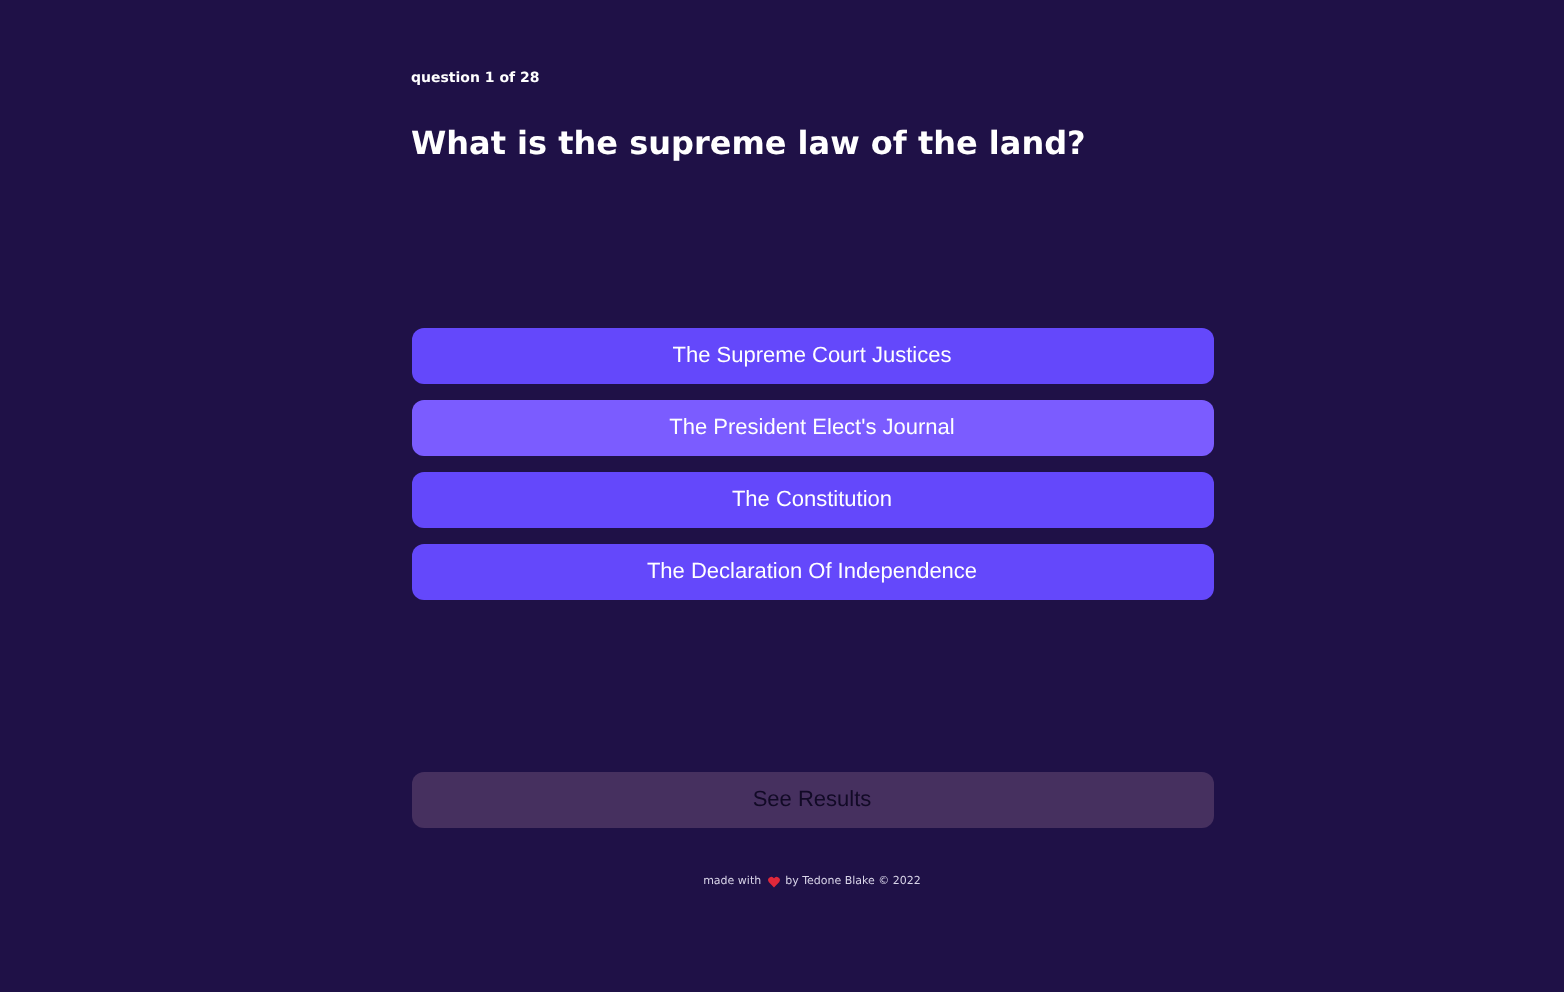  What do you see at coordinates (812, 428) in the screenshot?
I see `answer-button: The President Elect's Journal` at bounding box center [812, 428].